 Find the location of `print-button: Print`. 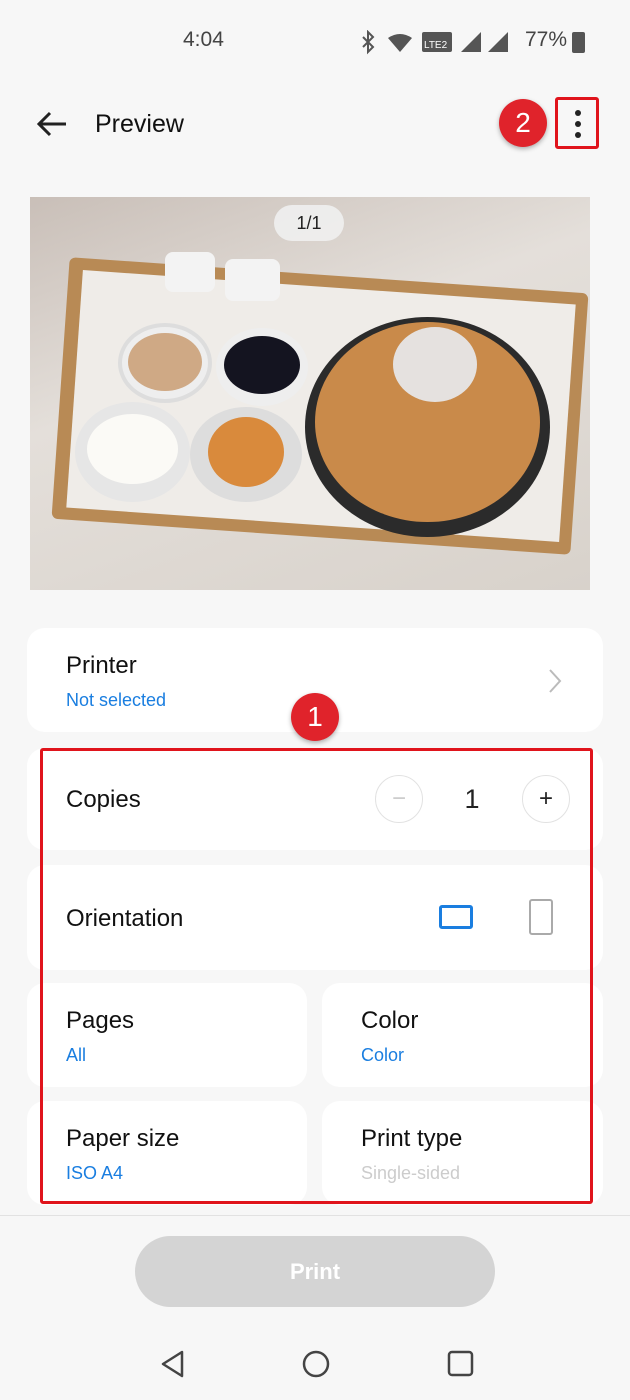

print-button: Print is located at coordinates (315, 1271).